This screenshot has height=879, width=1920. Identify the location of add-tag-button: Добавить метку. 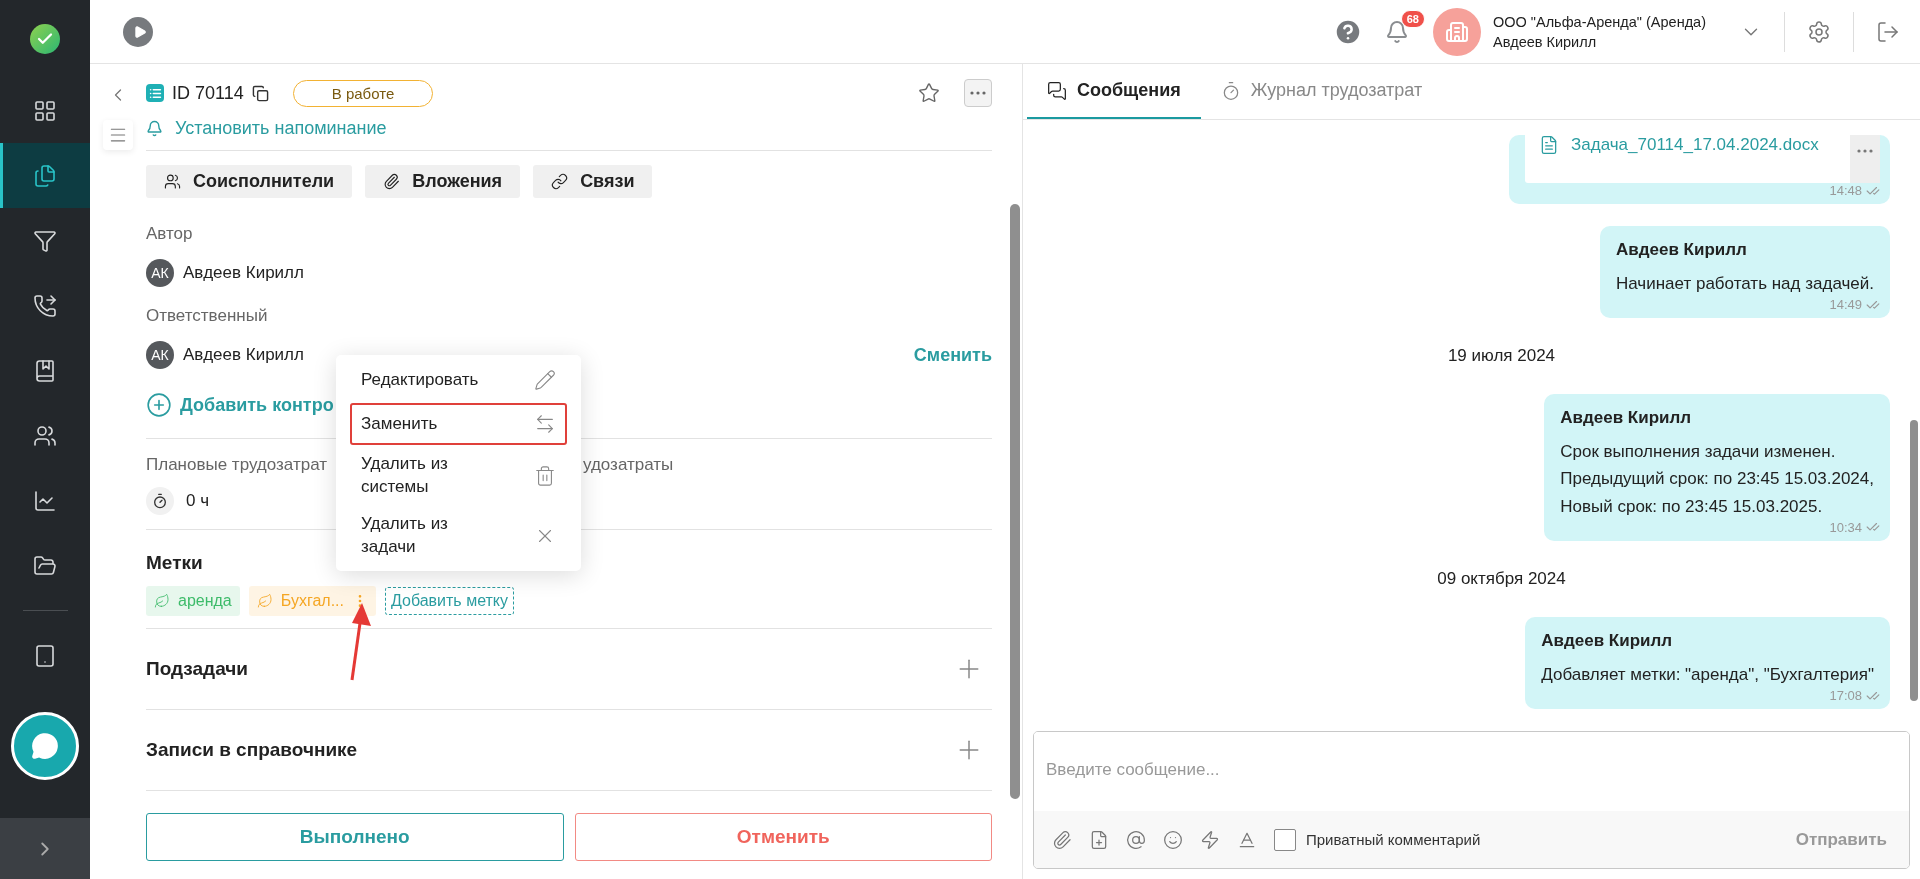
(449, 601).